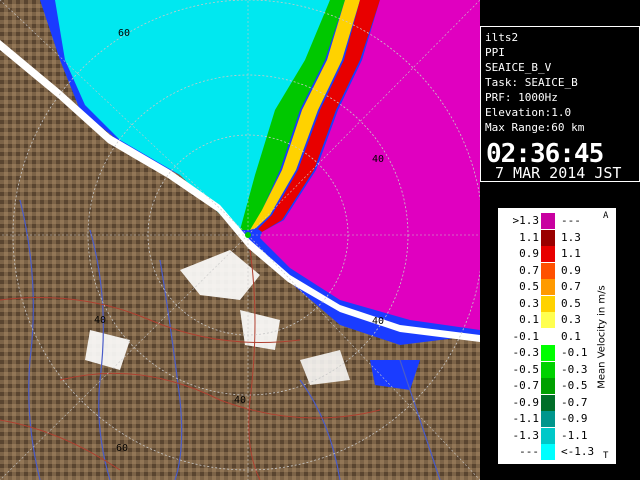 Image resolution: width=640 pixels, height=480 pixels. What do you see at coordinates (529, 319) in the screenshot?
I see `legend-lower-bound: 0.1` at bounding box center [529, 319].